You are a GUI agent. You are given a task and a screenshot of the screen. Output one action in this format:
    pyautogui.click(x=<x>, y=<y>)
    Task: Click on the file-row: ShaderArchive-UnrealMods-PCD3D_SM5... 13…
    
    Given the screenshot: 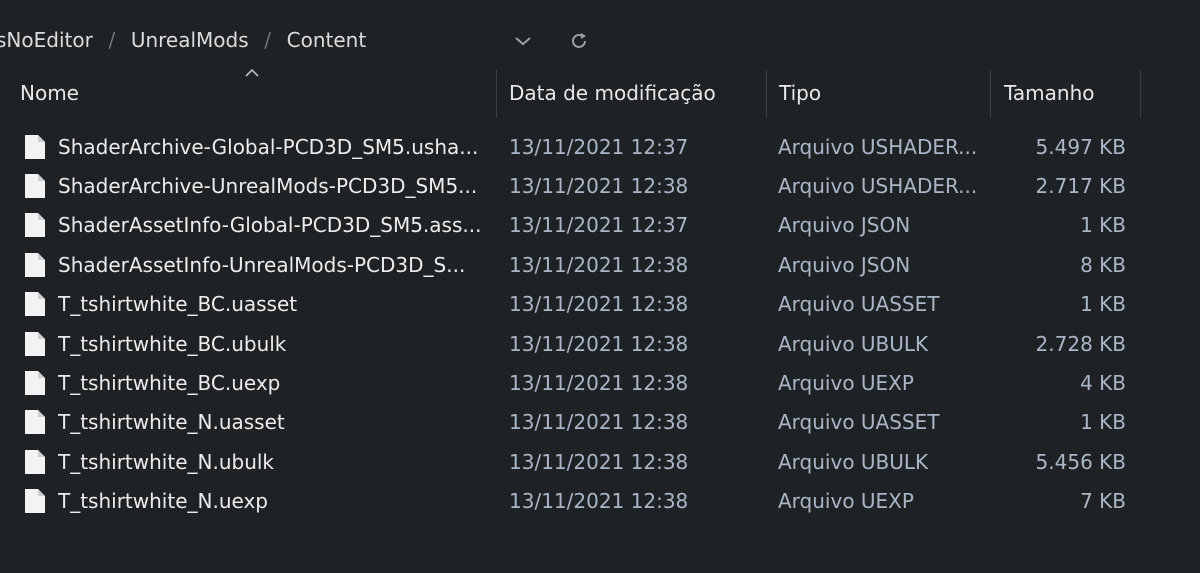 What is the action you would take?
    pyautogui.click(x=600, y=185)
    